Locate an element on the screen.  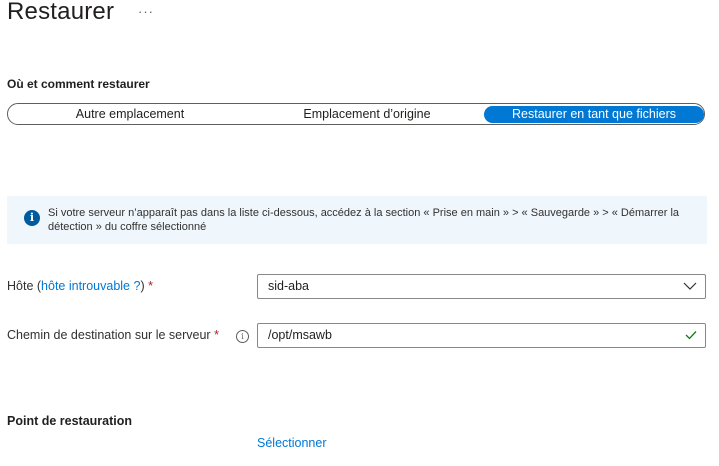
info-tooltip-icon: i is located at coordinates (242, 336).